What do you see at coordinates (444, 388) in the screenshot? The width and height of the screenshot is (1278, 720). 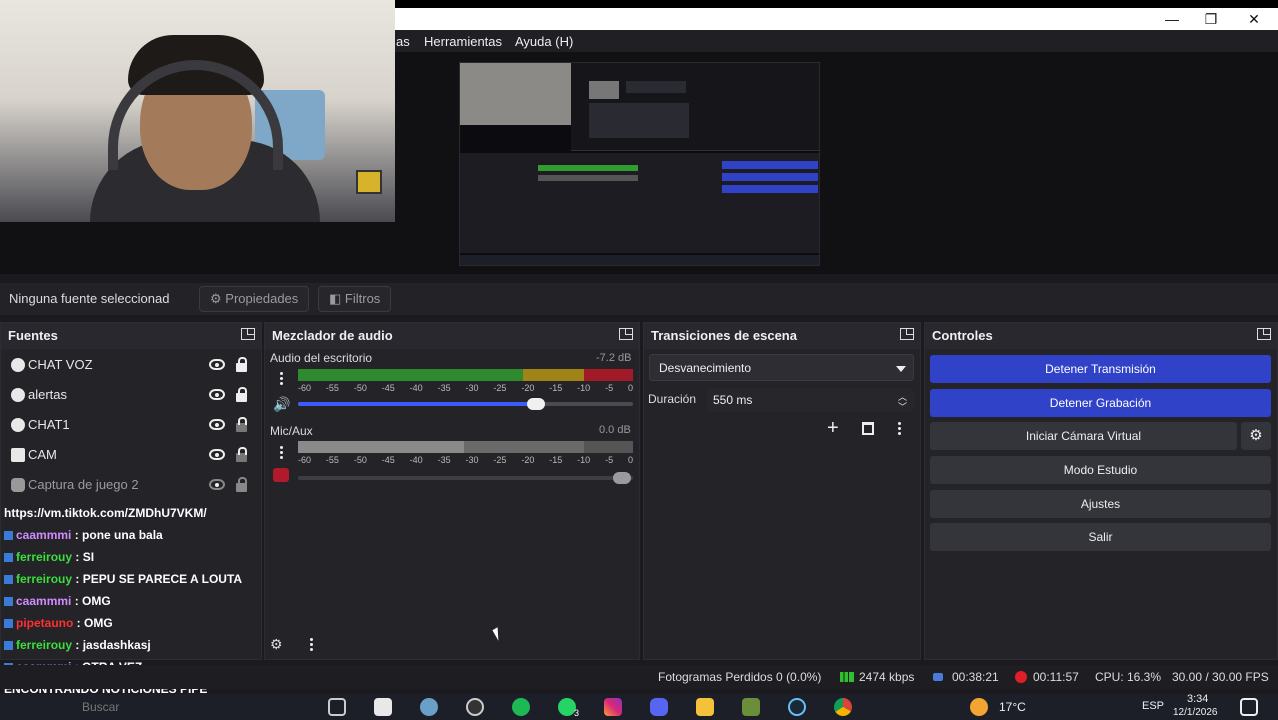 I see `meter-tick-label: -35` at bounding box center [444, 388].